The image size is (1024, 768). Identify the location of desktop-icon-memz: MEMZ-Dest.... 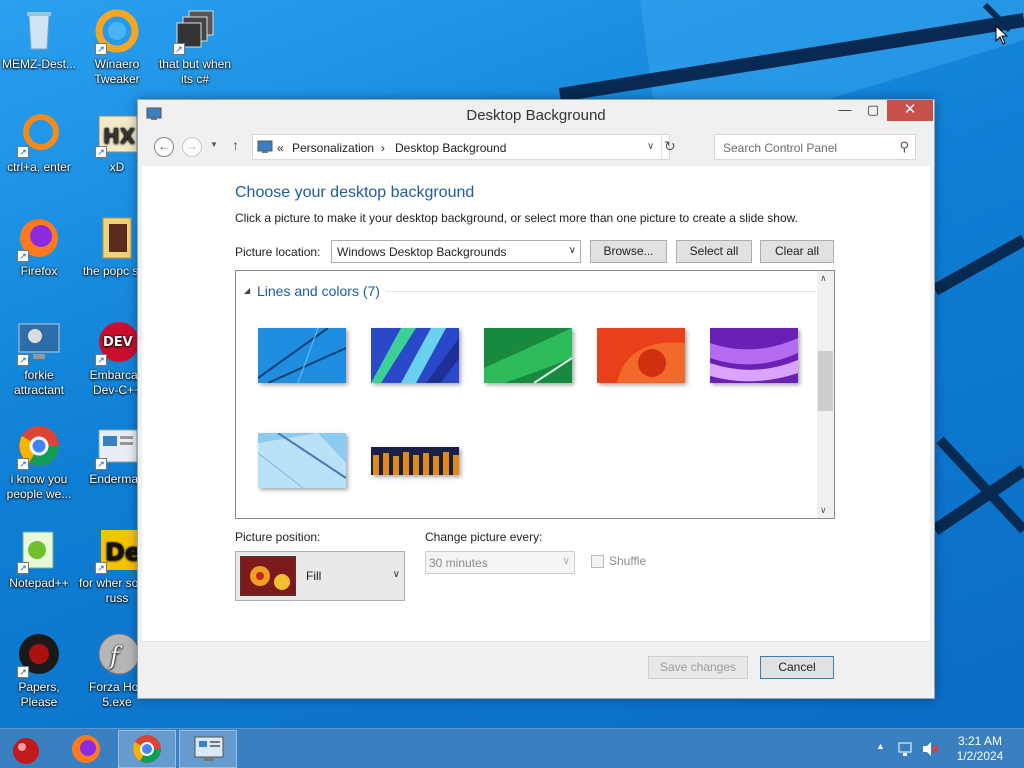
(39, 39).